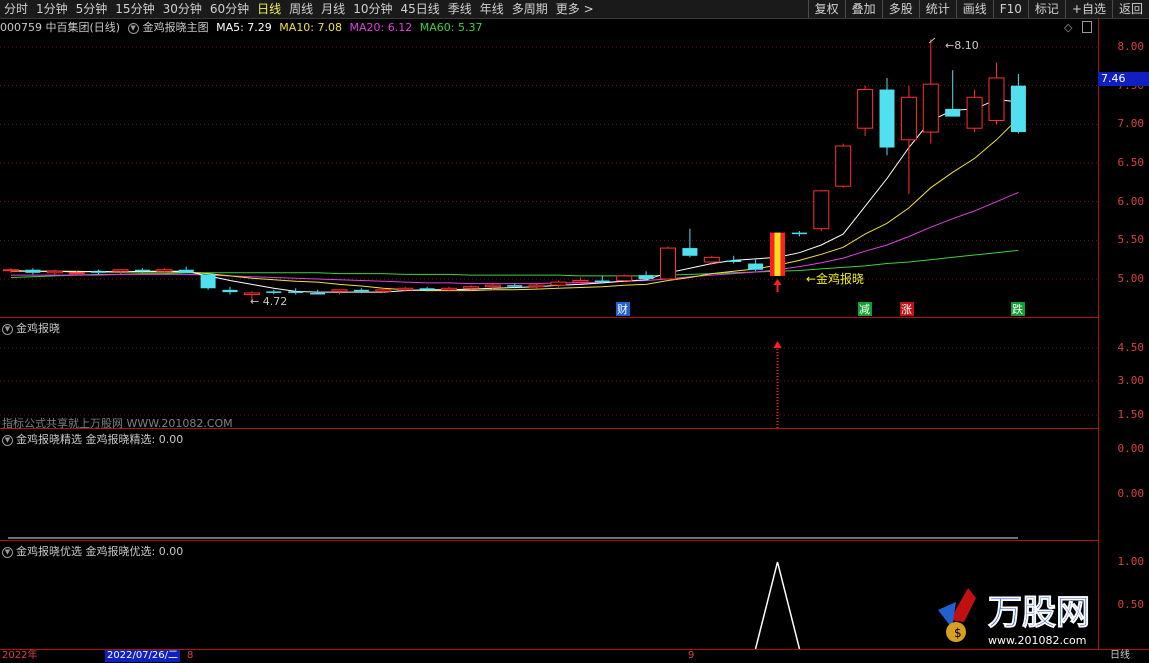 The height and width of the screenshot is (663, 1149). I want to click on panel3-title: ▼ 金鸡报晓优选 金鸡报晓优选: 0.00, so click(92, 551).